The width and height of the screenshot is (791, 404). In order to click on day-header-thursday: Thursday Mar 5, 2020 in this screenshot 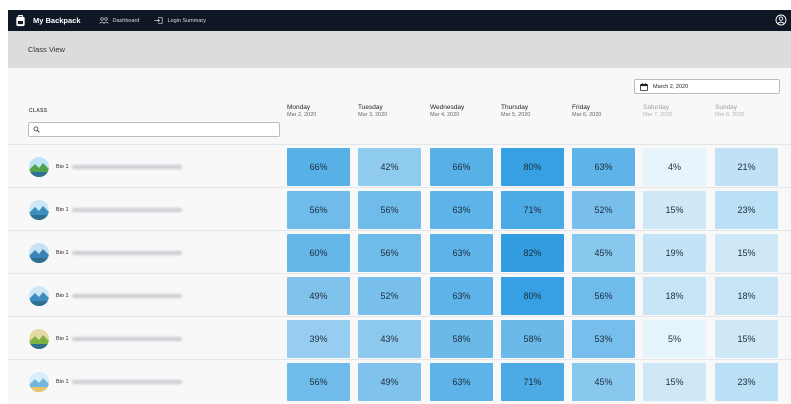, I will do `click(515, 111)`.